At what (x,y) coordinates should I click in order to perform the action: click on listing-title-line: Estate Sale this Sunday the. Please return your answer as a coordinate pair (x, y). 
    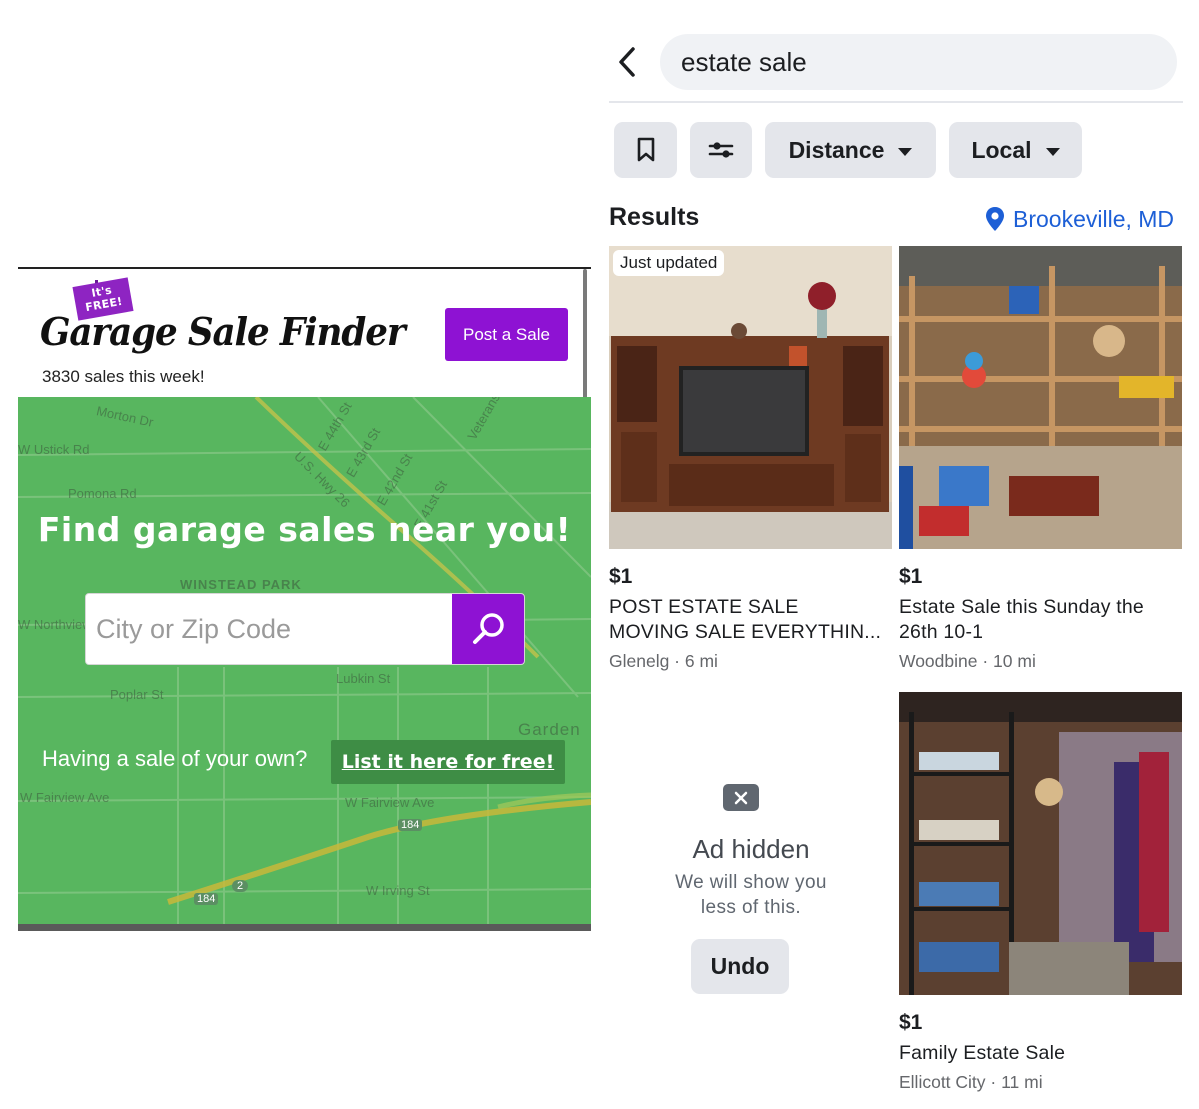
    Looking at the image, I should click on (1021, 607).